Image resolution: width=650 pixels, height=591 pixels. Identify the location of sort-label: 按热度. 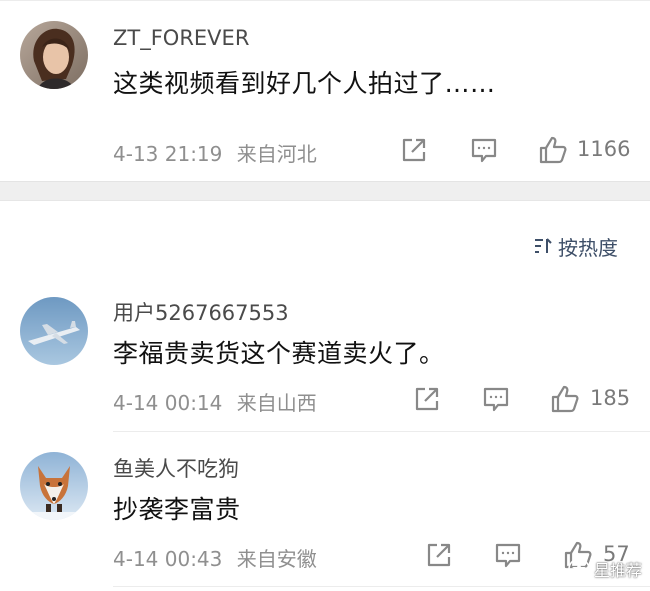
(588, 247).